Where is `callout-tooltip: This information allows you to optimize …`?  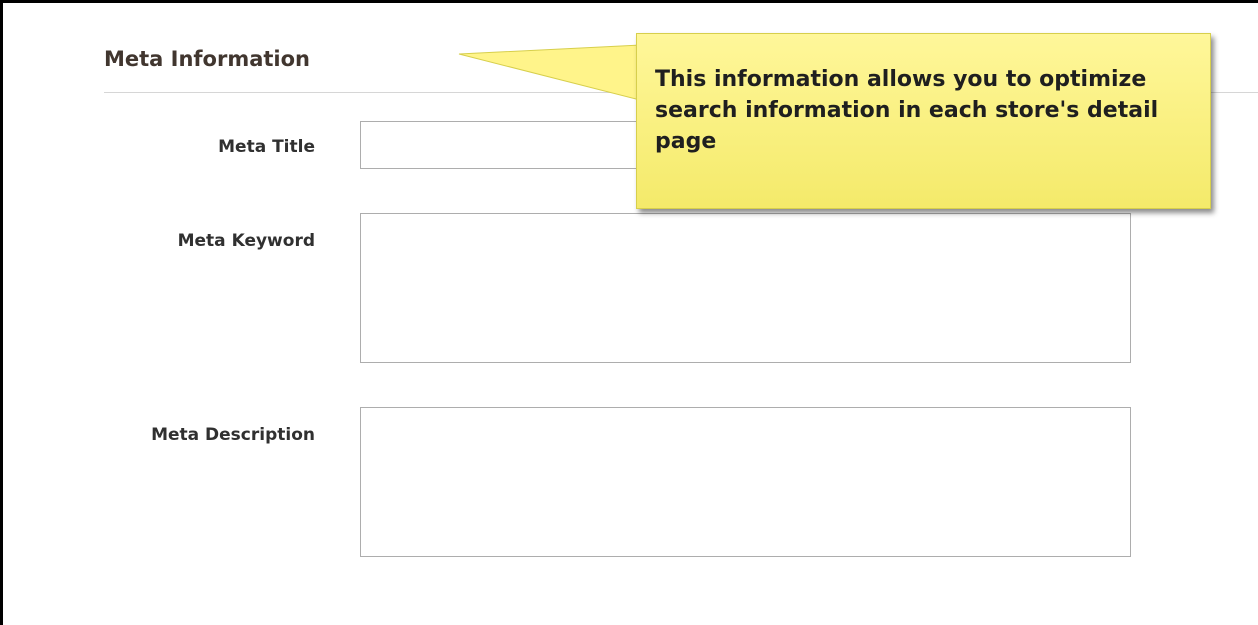 callout-tooltip: This information allows you to optimize … is located at coordinates (923, 121).